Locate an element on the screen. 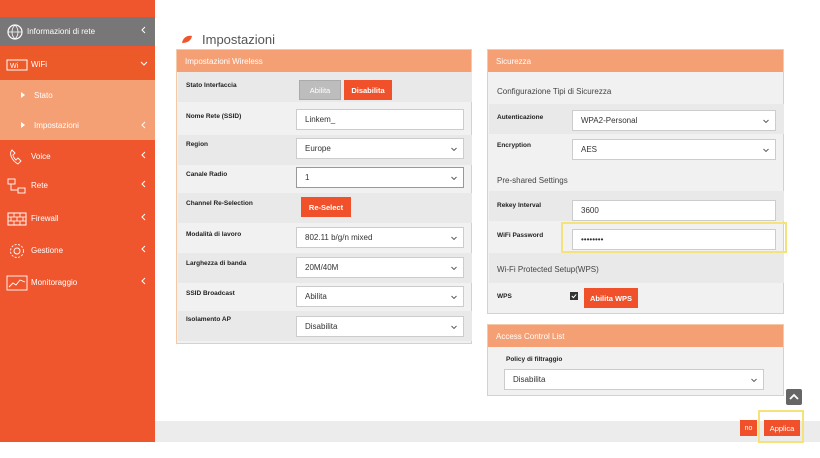 The height and width of the screenshot is (458, 820). ssid-input: Linkem_ is located at coordinates (380, 119).